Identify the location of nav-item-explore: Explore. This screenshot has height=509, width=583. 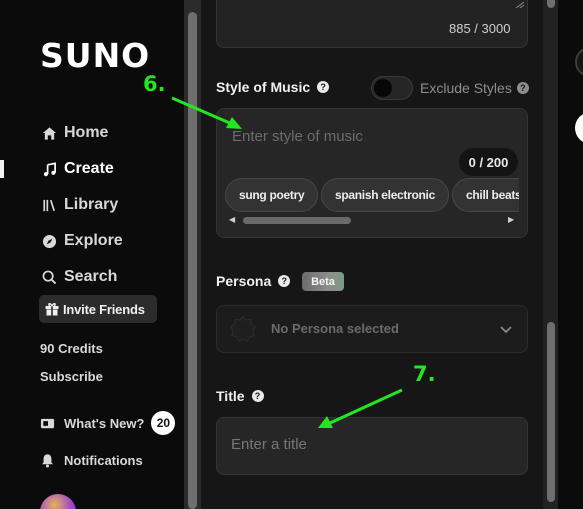
(81, 241).